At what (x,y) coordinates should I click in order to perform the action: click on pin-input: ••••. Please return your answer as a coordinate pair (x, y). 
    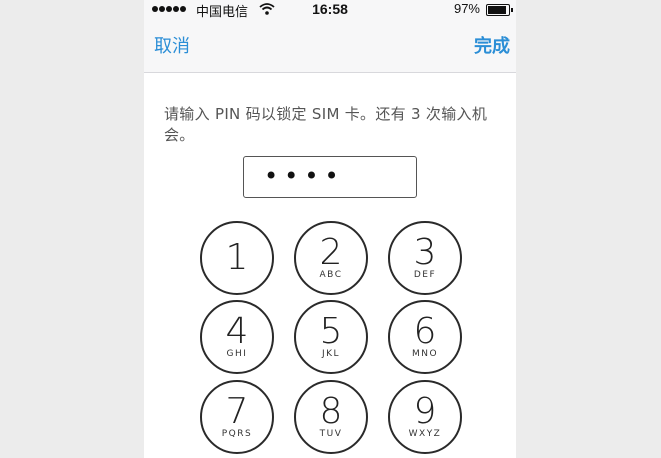
    Looking at the image, I should click on (330, 177).